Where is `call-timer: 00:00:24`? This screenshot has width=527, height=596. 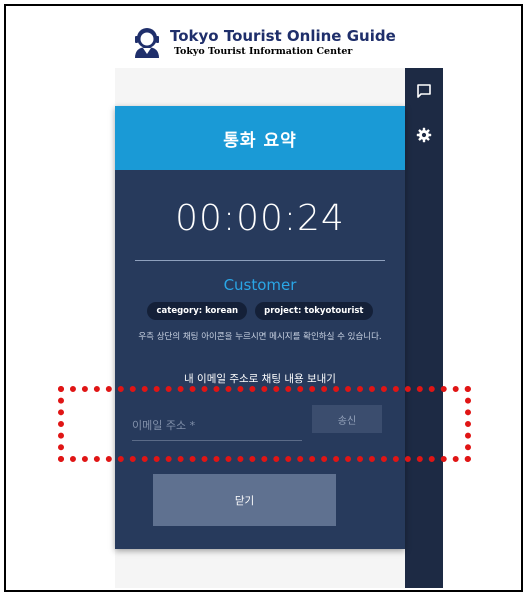 call-timer: 00:00:24 is located at coordinates (260, 218).